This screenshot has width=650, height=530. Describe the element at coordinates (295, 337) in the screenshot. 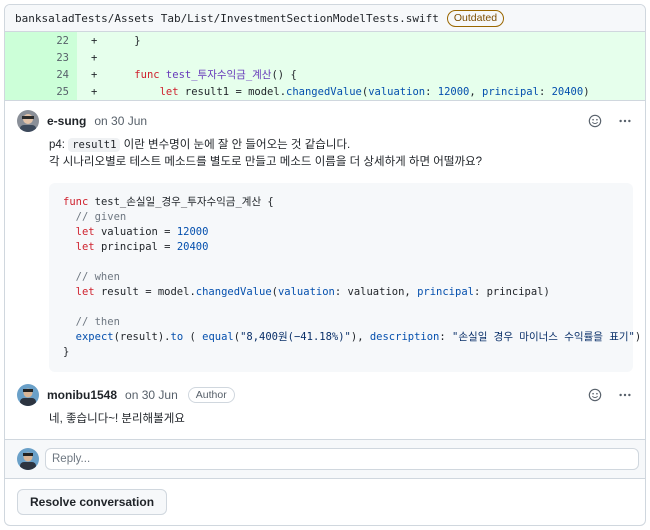

I see `string-literal: "8,400원(−41.18%)"` at that location.